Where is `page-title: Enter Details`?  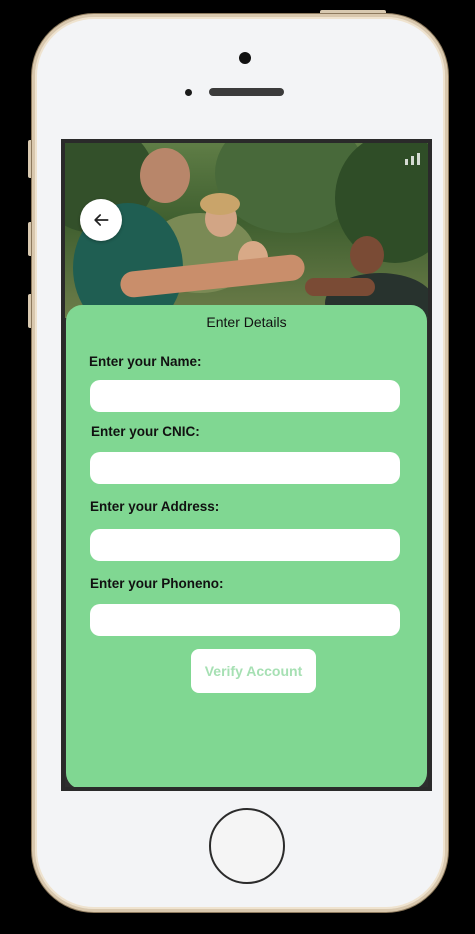 page-title: Enter Details is located at coordinates (246, 322).